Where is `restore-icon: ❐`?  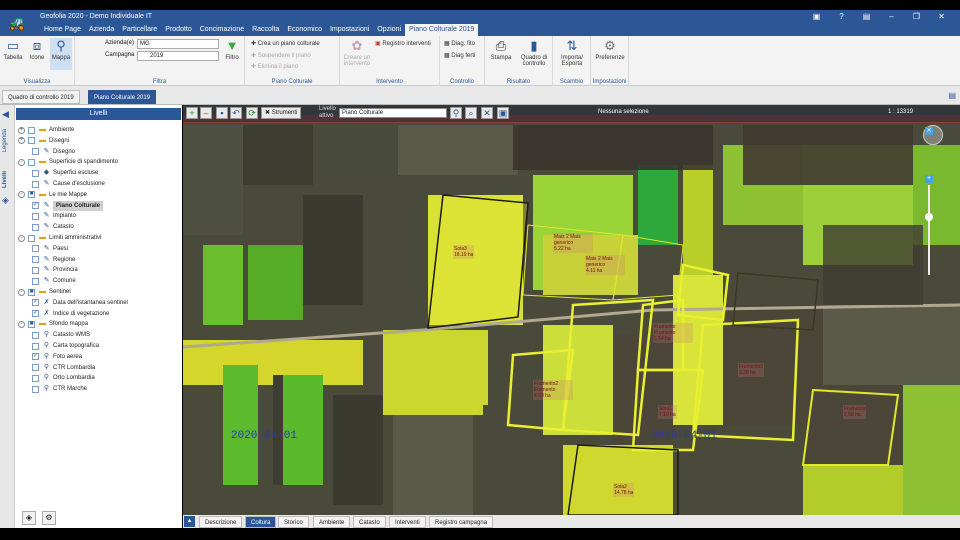 restore-icon: ❐ is located at coordinates (916, 17).